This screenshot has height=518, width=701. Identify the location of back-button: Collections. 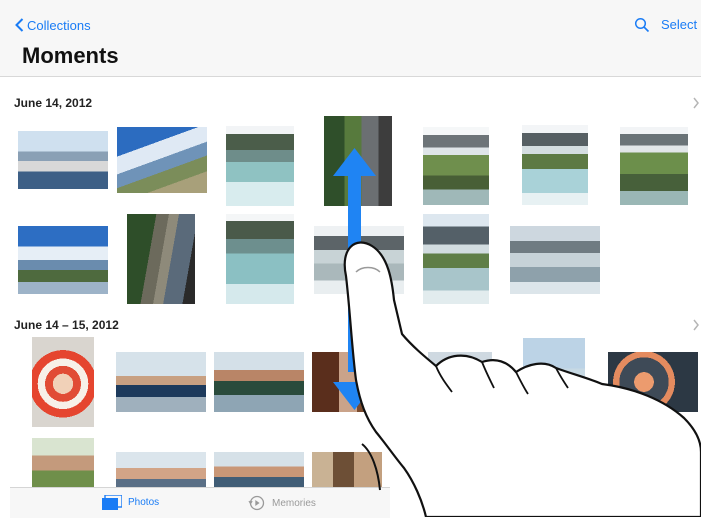
(53, 25).